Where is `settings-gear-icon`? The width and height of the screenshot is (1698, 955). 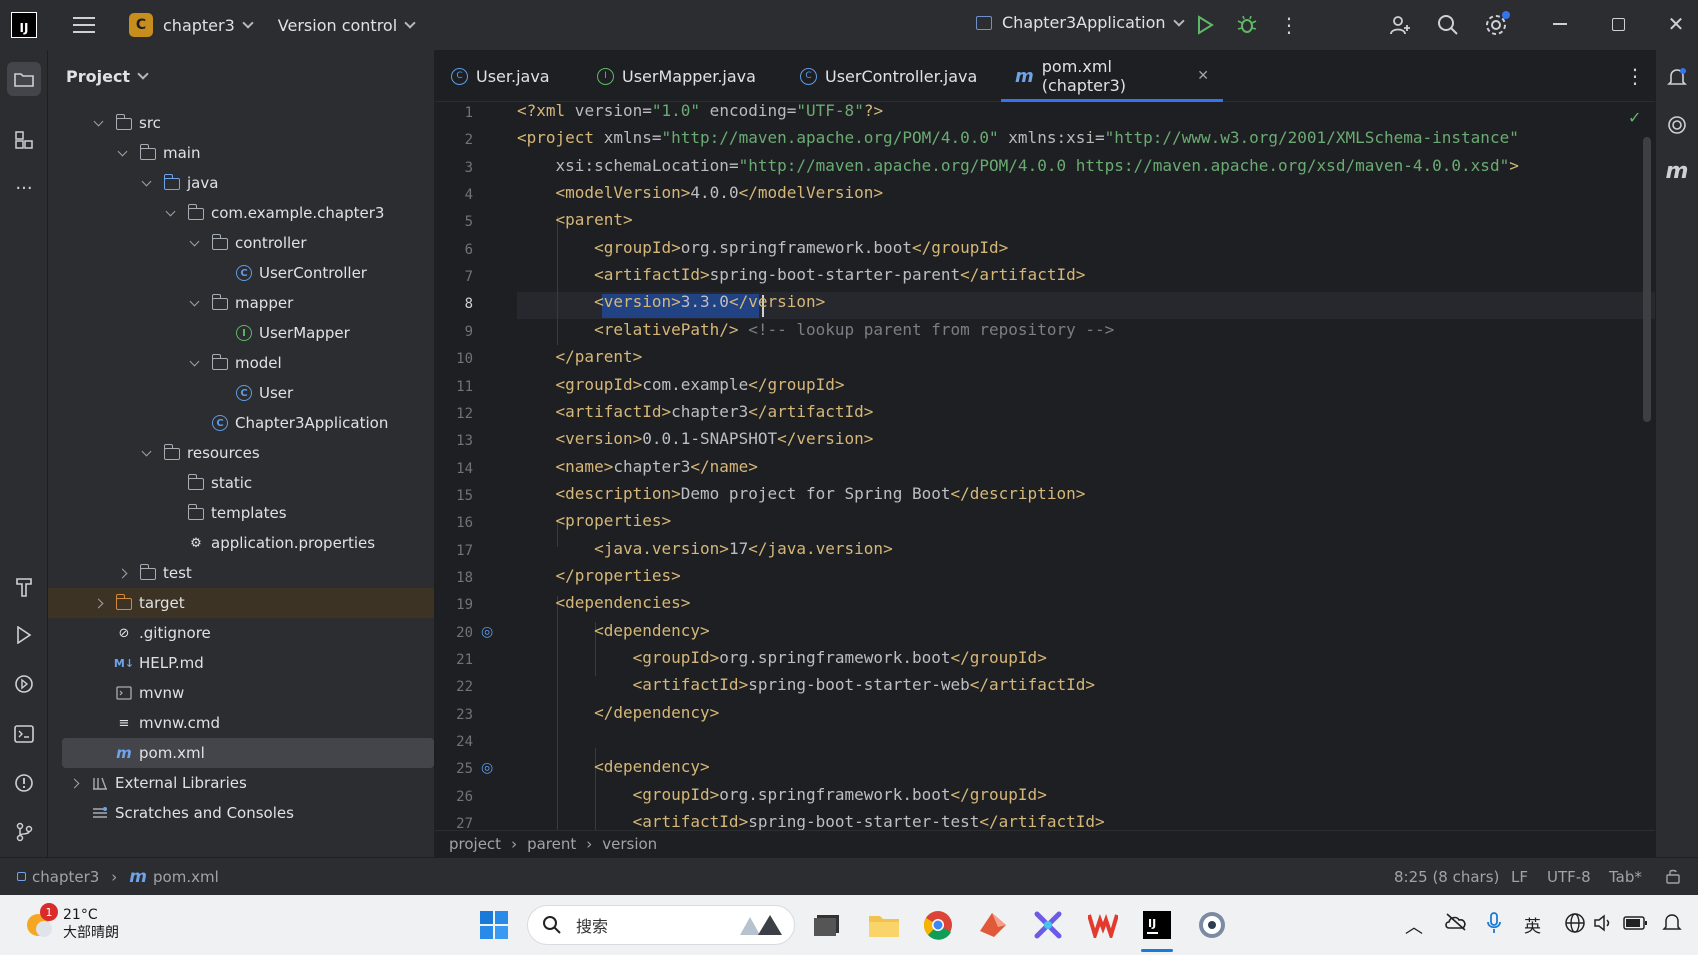 settings-gear-icon is located at coordinates (1496, 25).